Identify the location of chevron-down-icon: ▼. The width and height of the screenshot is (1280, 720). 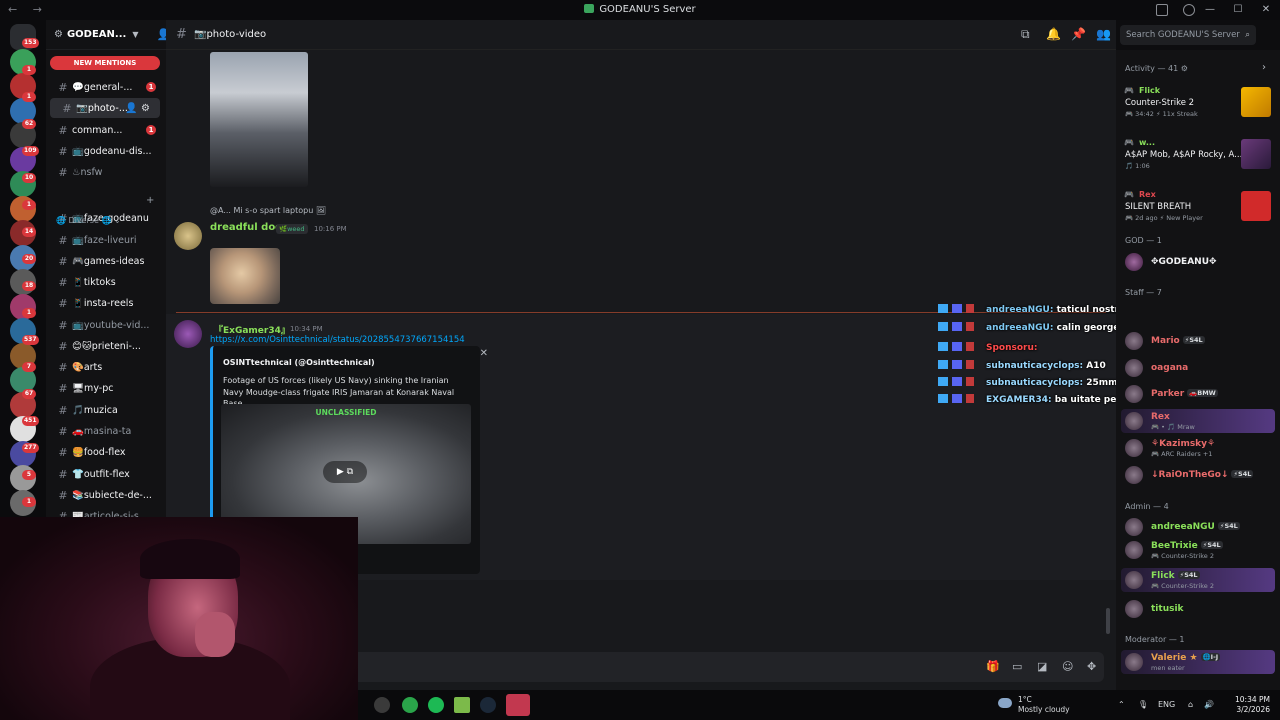
(135, 34).